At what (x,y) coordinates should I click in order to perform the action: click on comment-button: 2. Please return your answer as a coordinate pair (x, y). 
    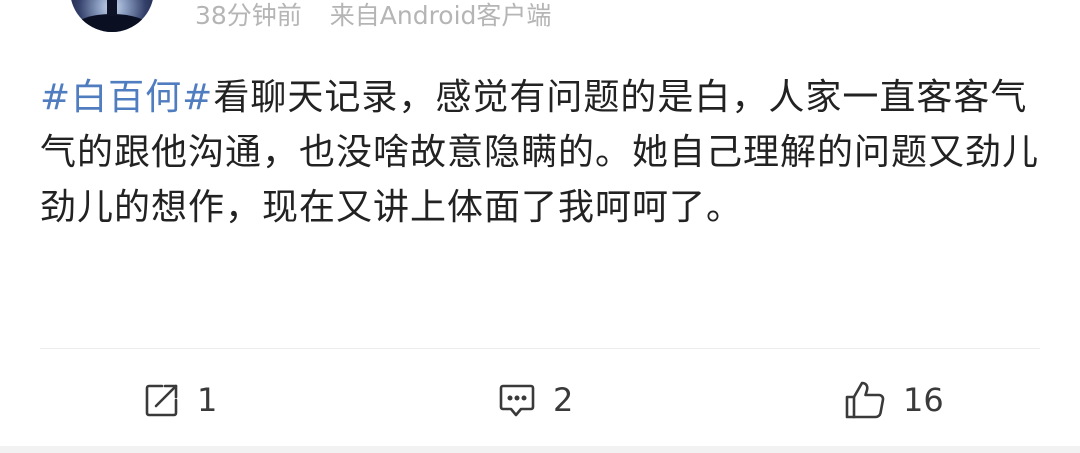
    Looking at the image, I should click on (535, 400).